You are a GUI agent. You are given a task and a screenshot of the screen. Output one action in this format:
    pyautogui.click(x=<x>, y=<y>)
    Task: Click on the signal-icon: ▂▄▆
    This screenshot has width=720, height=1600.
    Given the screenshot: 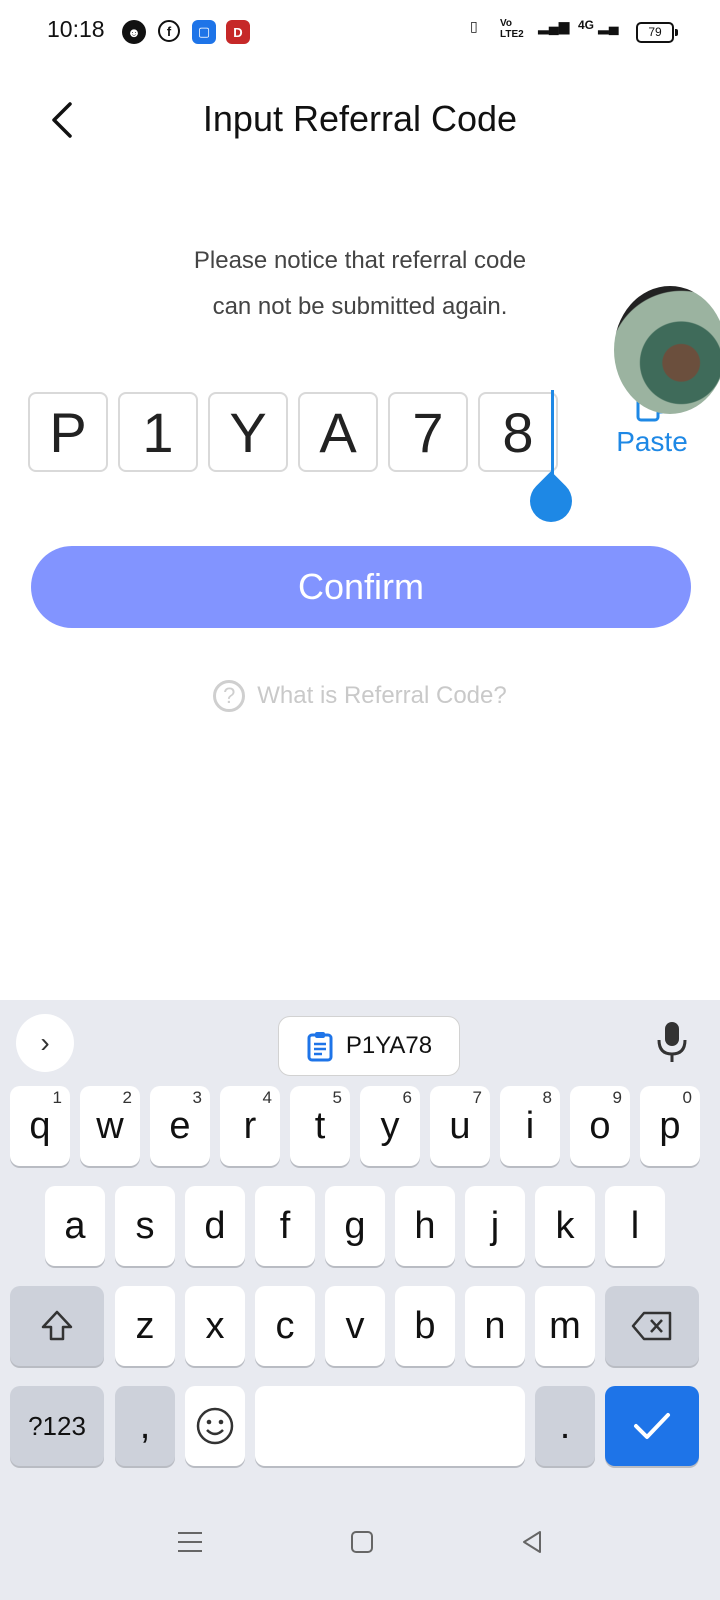 What is the action you would take?
    pyautogui.click(x=554, y=26)
    